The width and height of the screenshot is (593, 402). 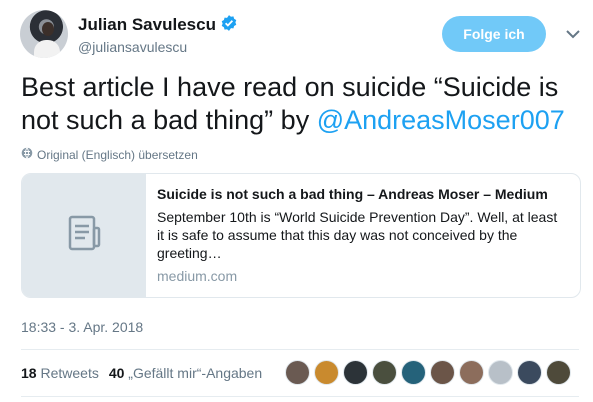 I want to click on follow-button: Folge ich, so click(x=494, y=34).